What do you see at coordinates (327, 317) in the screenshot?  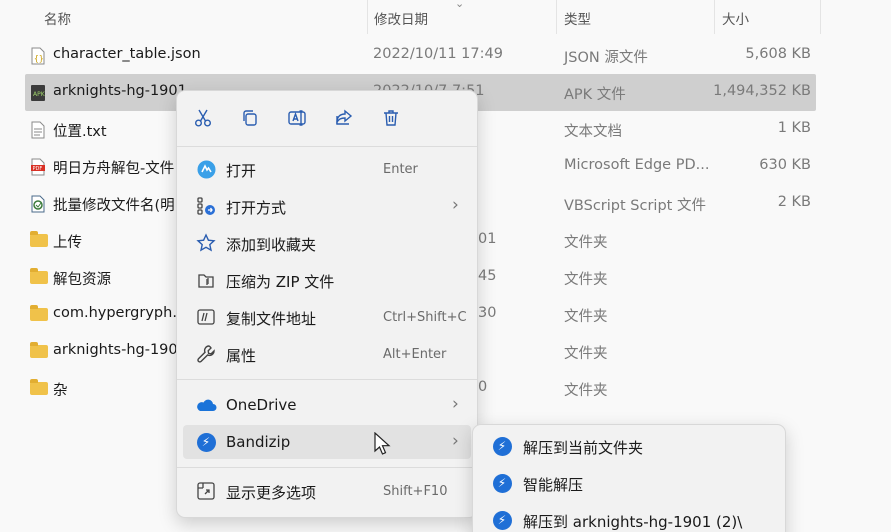 I see `menu-item-copy-path: 复制文件地址 Ctrl+Shift+C` at bounding box center [327, 317].